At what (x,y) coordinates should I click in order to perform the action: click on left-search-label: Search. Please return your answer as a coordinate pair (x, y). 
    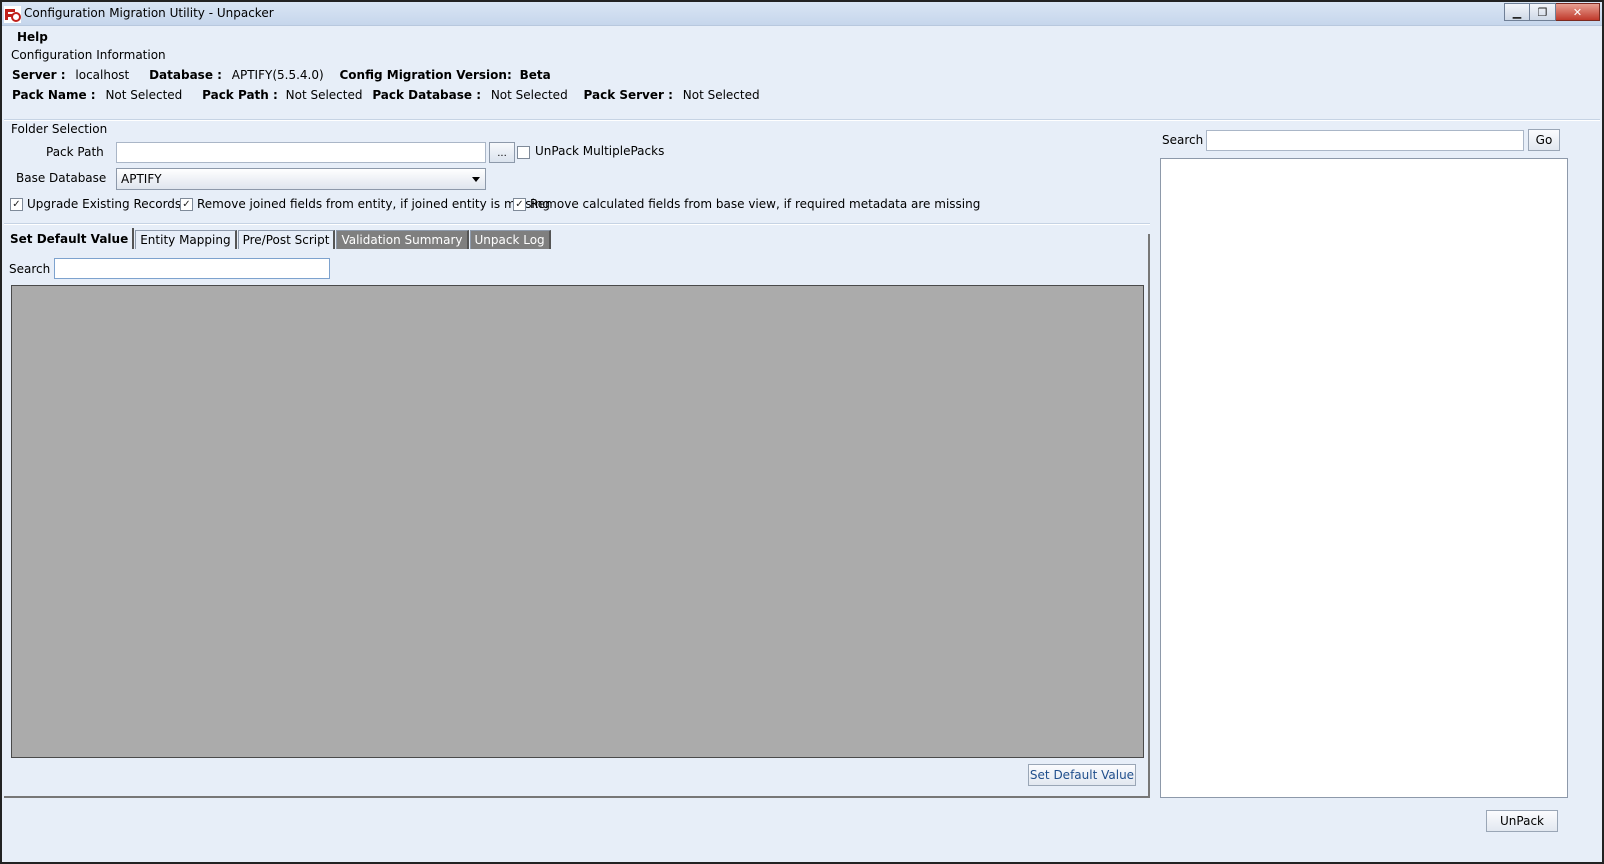
    Looking at the image, I should click on (30, 269).